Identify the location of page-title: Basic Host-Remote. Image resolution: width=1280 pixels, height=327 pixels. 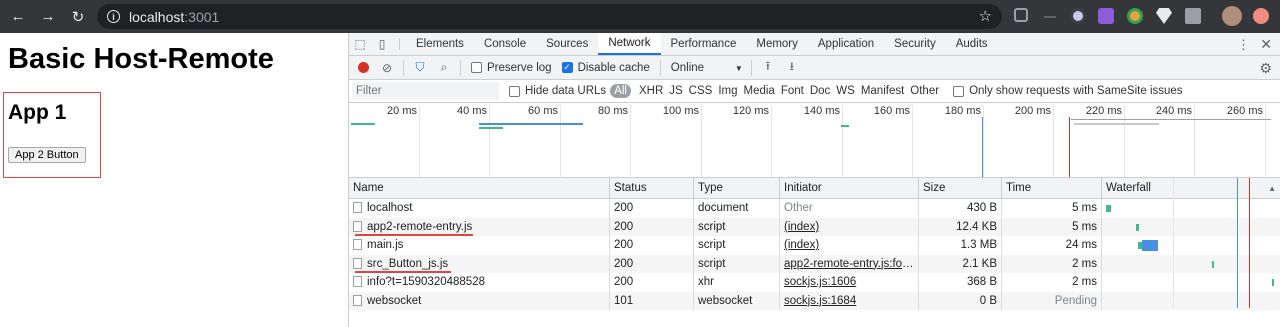
(141, 59).